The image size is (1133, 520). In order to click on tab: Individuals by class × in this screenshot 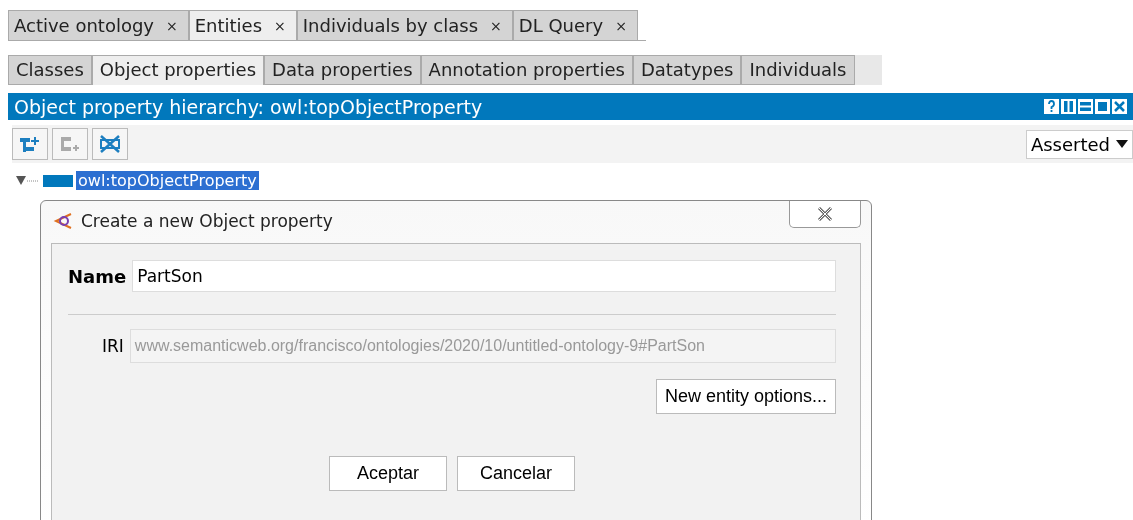, I will do `click(404, 25)`.